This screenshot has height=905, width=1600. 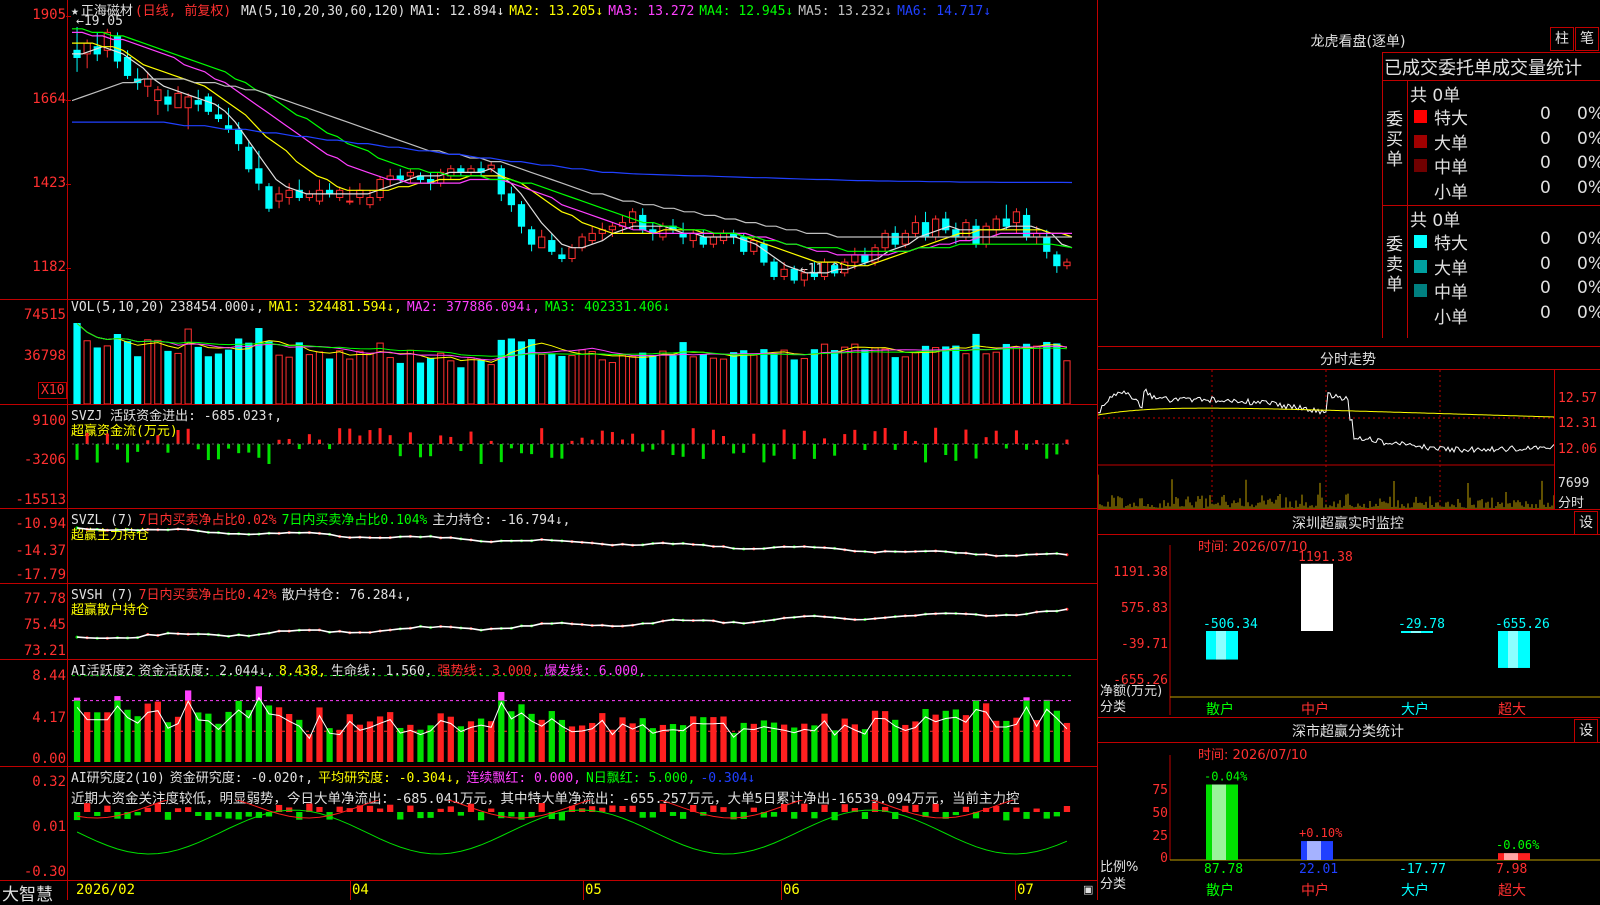 I want to click on timeline-label-4: 07, so click(x=1025, y=890).